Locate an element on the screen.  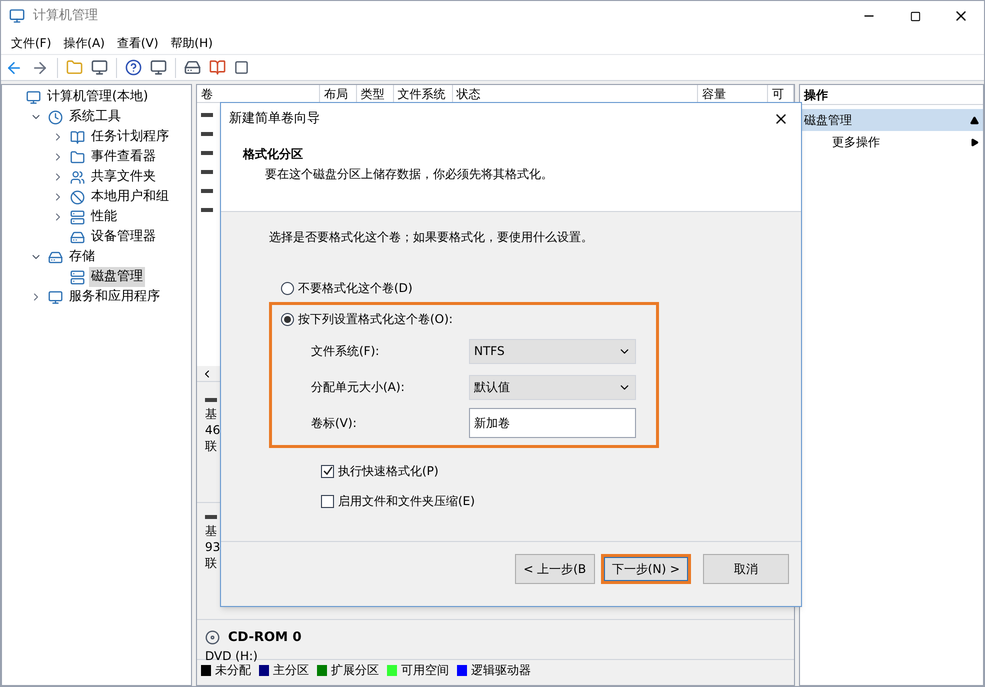
checkbox-option: 启用文件和文件夹压缩(E) is located at coordinates (561, 501).